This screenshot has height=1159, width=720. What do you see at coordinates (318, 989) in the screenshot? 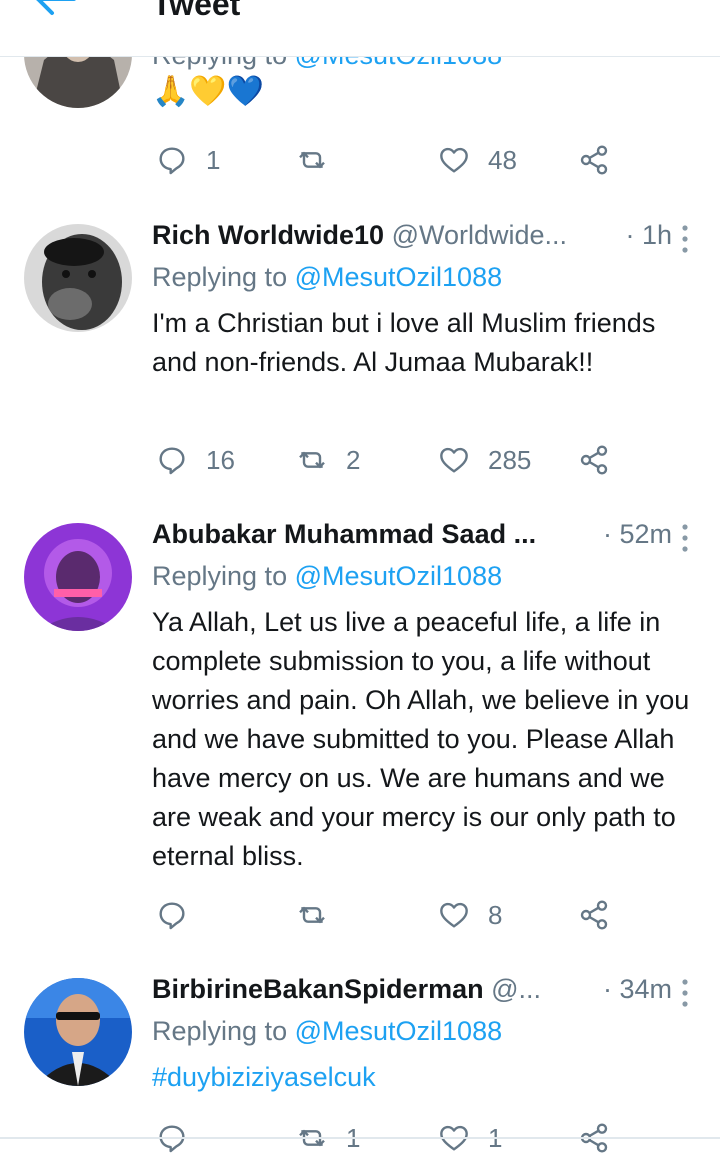
I see `display-name: BirbirineBakanSpiderman` at bounding box center [318, 989].